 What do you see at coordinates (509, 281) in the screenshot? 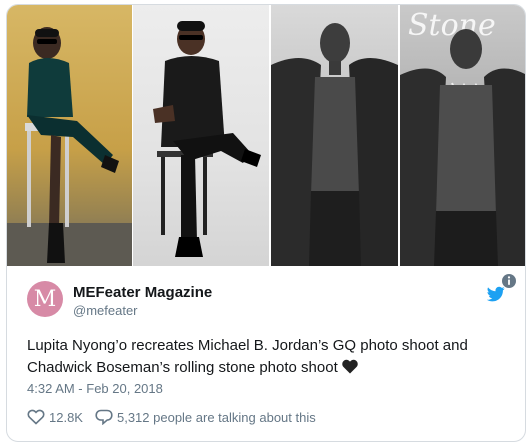
I see `info-icon` at bounding box center [509, 281].